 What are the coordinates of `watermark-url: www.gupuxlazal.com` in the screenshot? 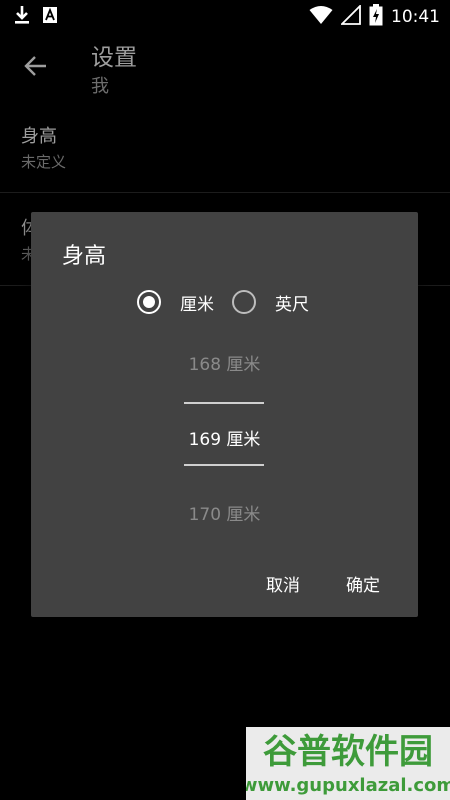 It's located at (348, 785).